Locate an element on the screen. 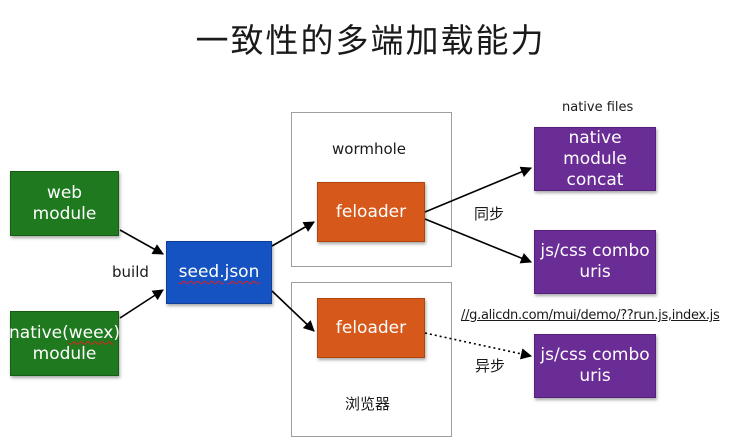  arrow-seed-to-feloader-bottom is located at coordinates (293, 311).